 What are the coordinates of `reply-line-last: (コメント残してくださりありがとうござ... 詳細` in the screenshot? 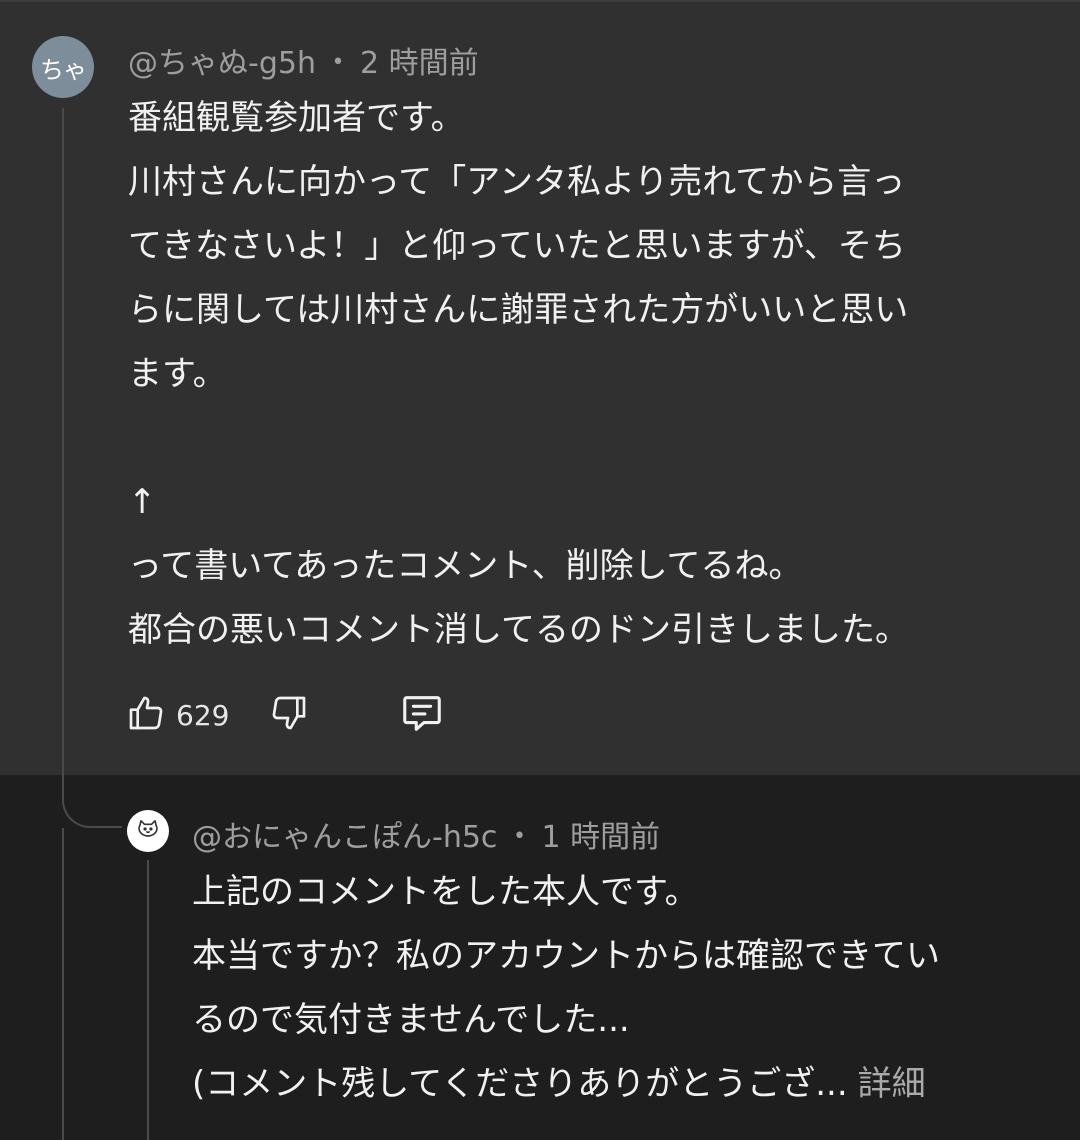 It's located at (622, 1084).